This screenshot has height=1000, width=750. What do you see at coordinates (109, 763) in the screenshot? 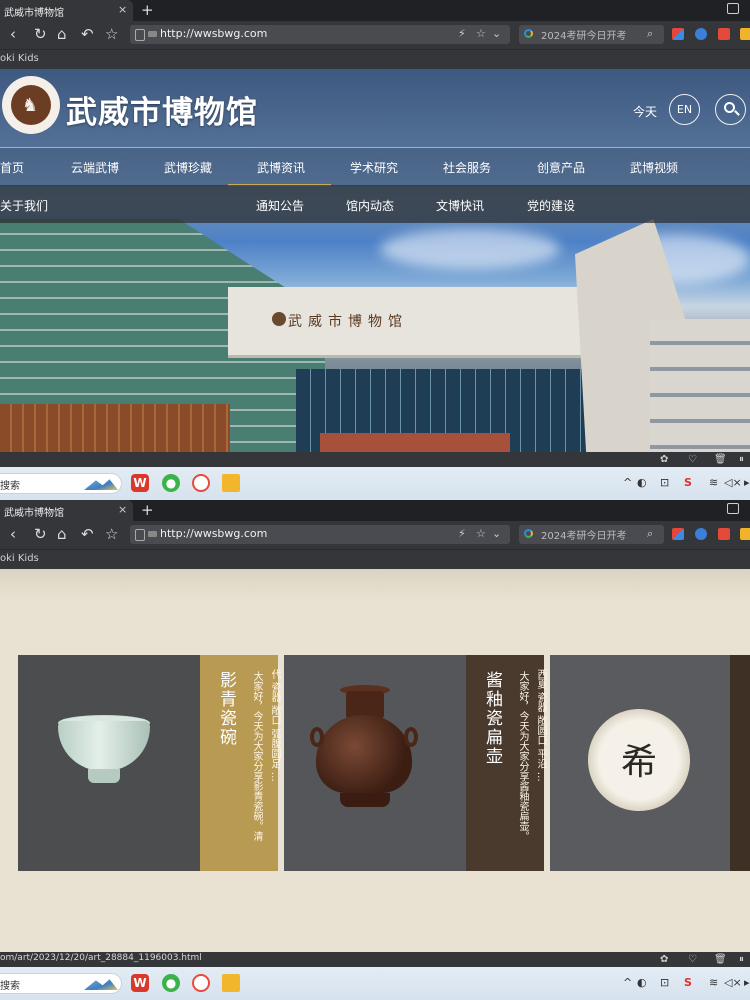
I see `artifact-photo-bowl` at bounding box center [109, 763].